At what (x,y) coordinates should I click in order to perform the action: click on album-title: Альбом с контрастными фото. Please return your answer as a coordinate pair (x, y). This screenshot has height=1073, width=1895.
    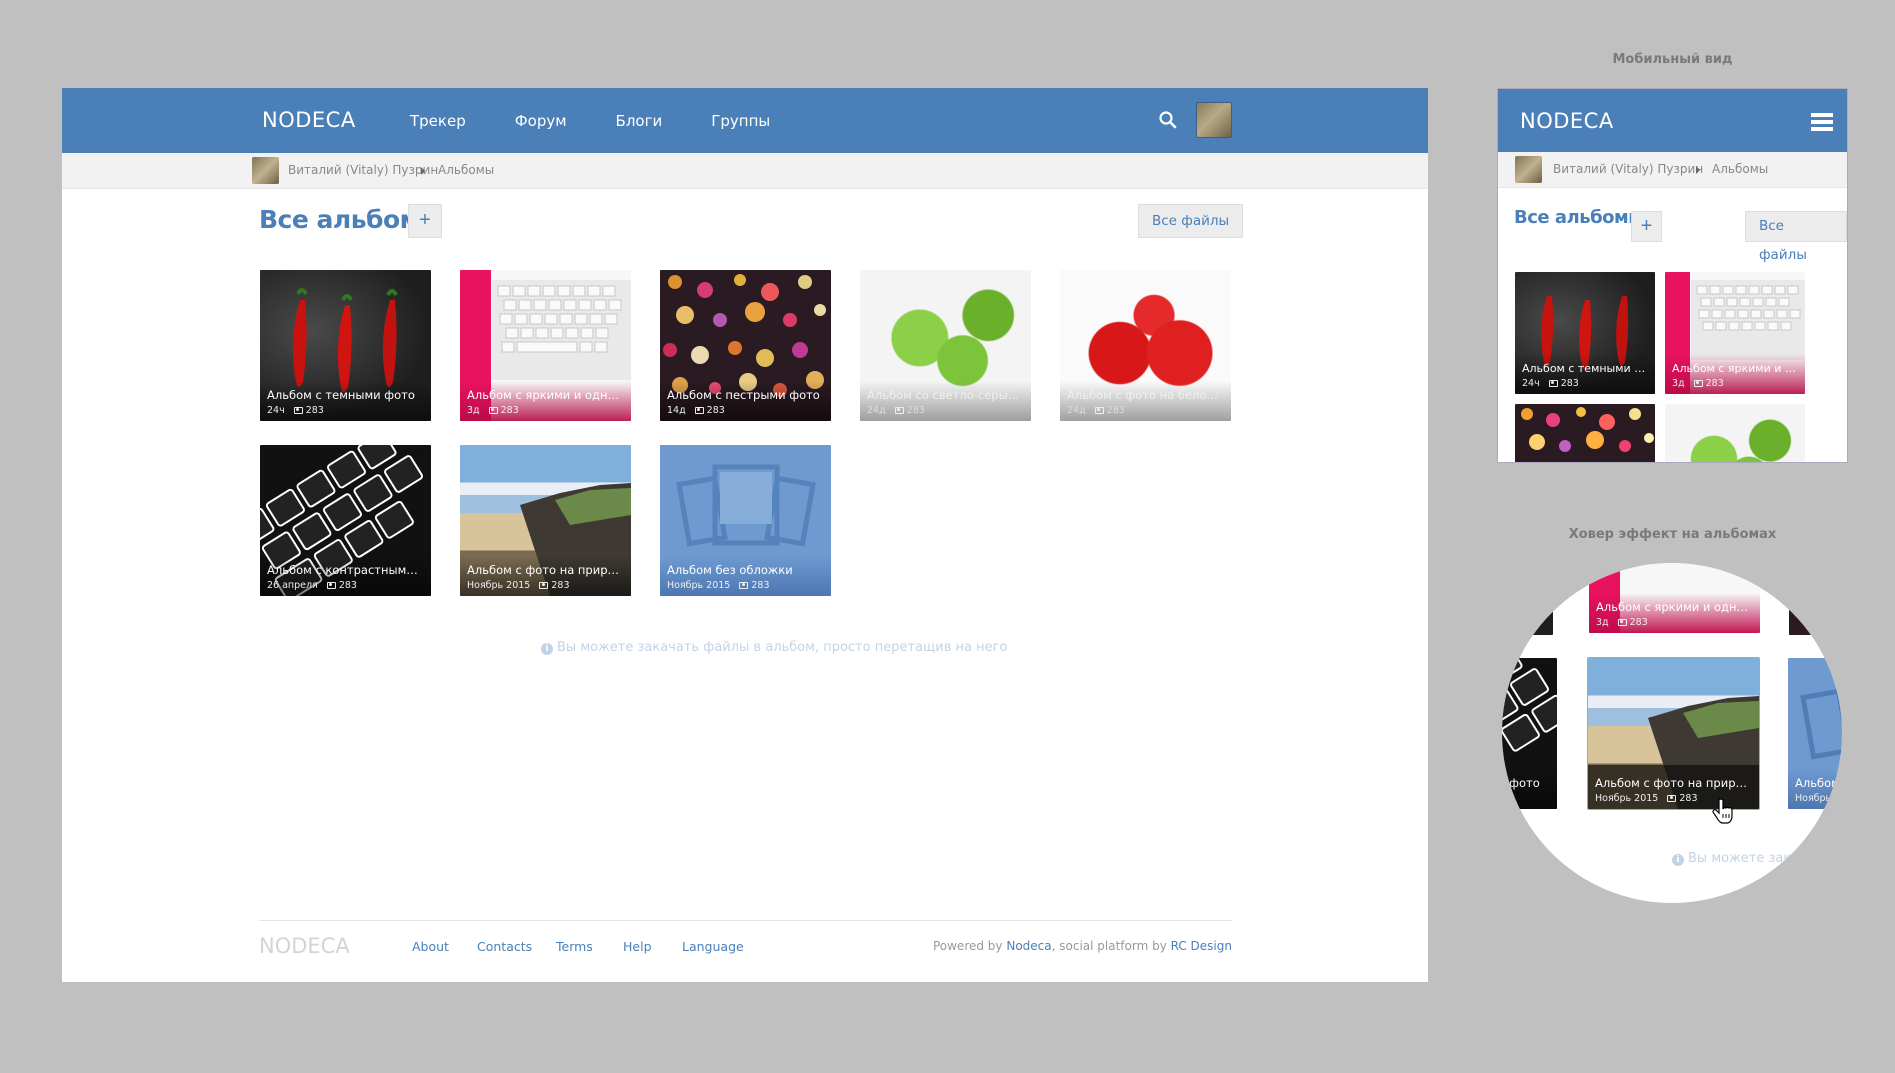
    Looking at the image, I should click on (346, 570).